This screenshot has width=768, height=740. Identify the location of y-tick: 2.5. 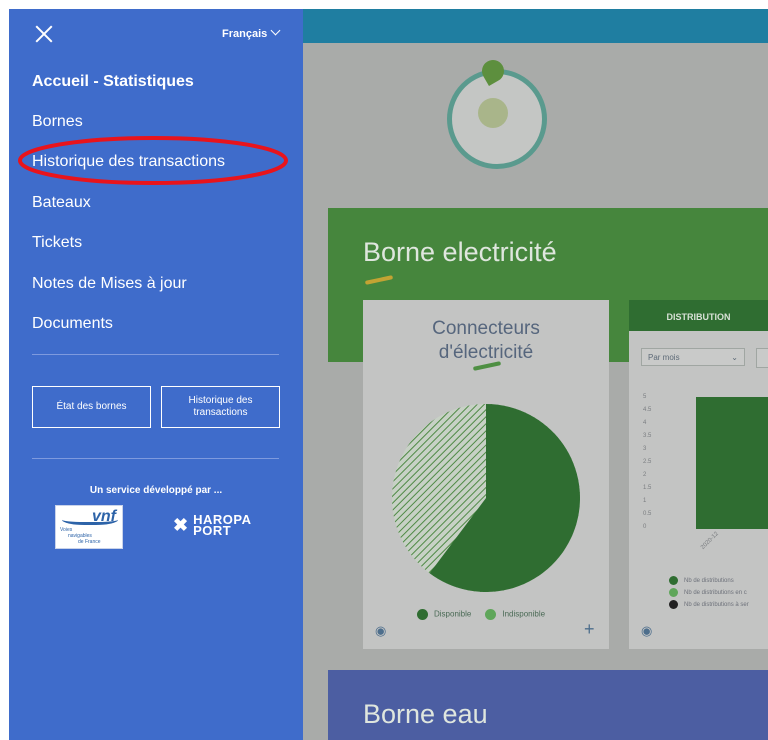
(647, 462).